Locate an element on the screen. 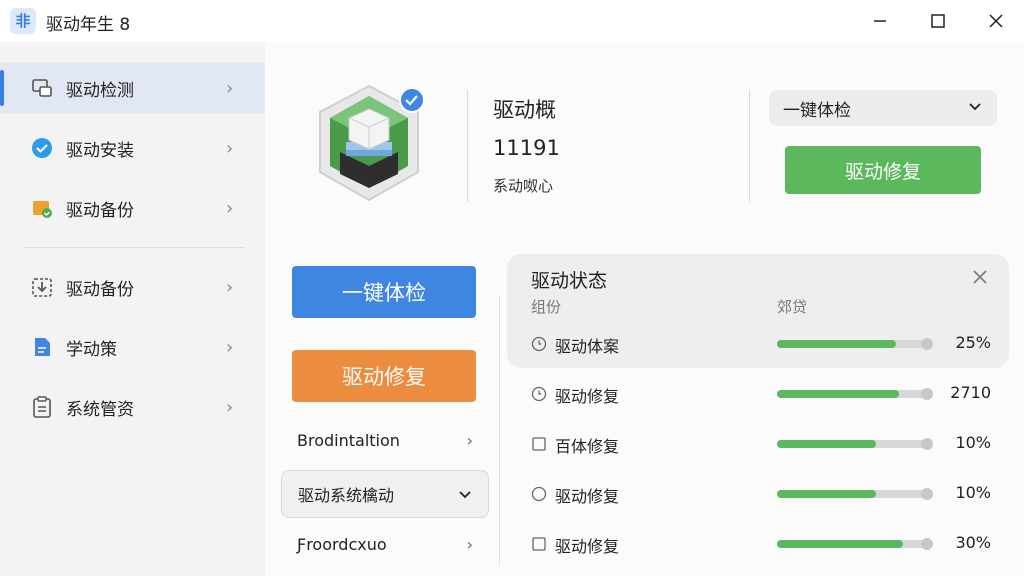 Image resolution: width=1024 pixels, height=576 pixels. monitor-scan-icon is located at coordinates (42, 88).